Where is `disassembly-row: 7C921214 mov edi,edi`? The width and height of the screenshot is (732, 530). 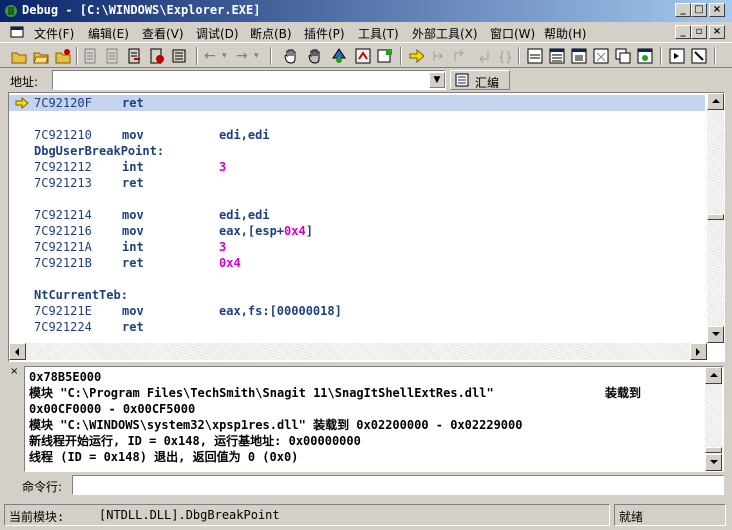
disassembly-row: 7C921214 mov edi,edi is located at coordinates (357, 215).